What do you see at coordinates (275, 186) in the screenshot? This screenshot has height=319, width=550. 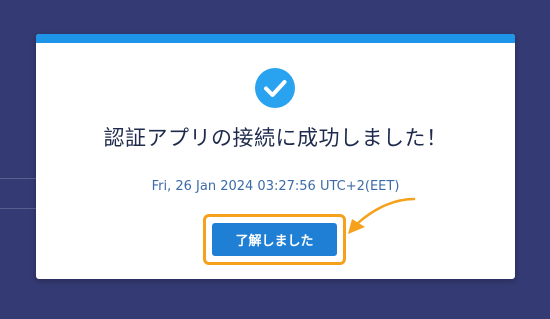 I see `connection-timestamp: Fri, 26 Jan 2024 03:27:56 UTC+2(EET)` at bounding box center [275, 186].